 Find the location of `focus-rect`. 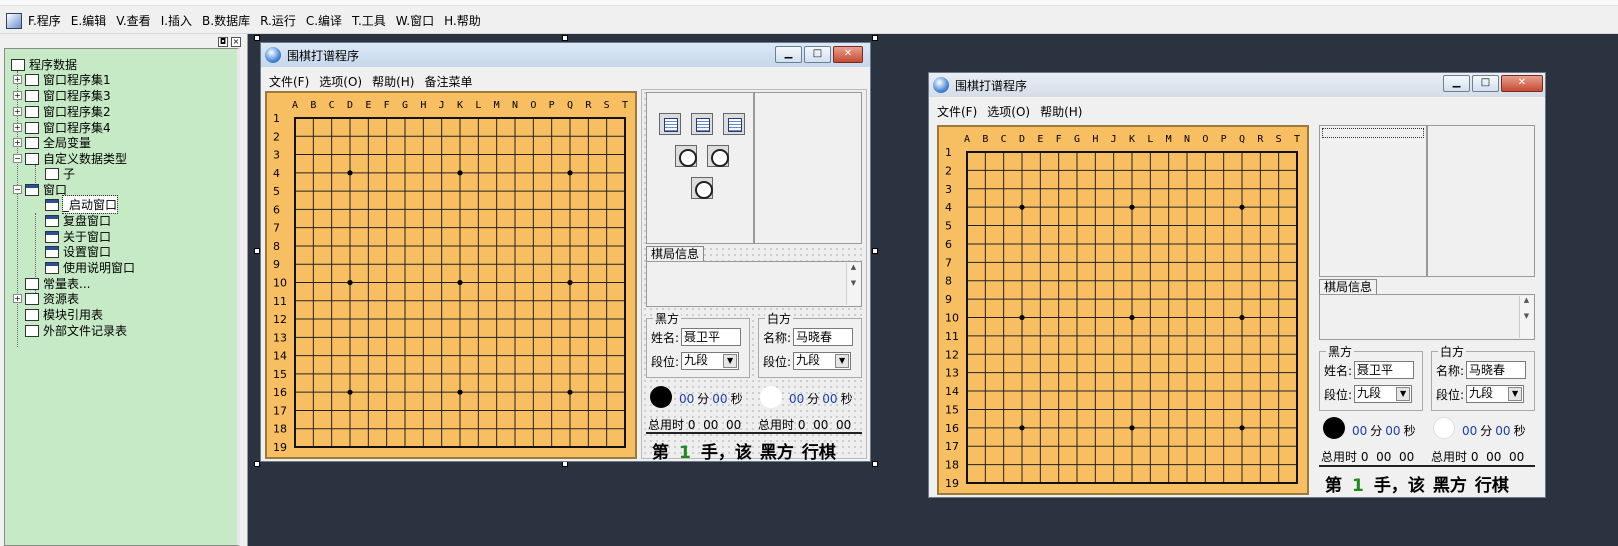

focus-rect is located at coordinates (1373, 133).